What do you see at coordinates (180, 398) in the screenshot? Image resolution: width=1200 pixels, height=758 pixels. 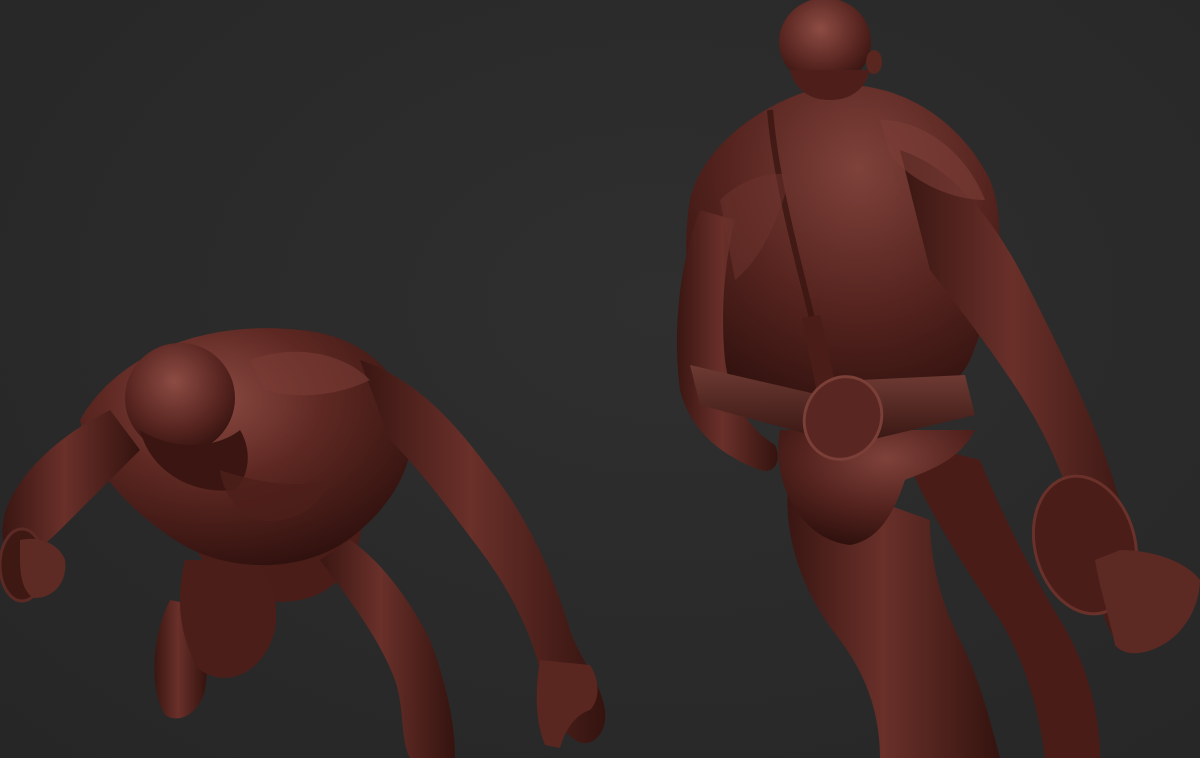 I see `left-figure-head` at bounding box center [180, 398].